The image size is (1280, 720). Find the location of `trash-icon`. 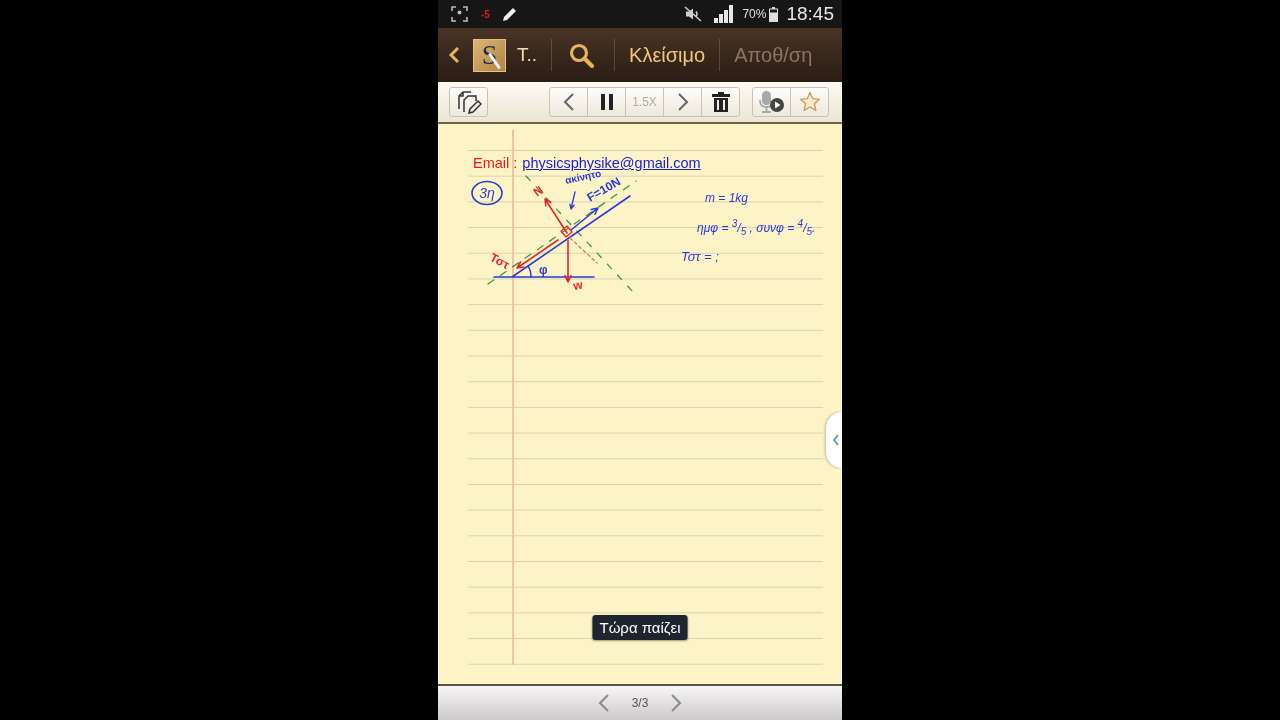

trash-icon is located at coordinates (720, 102).